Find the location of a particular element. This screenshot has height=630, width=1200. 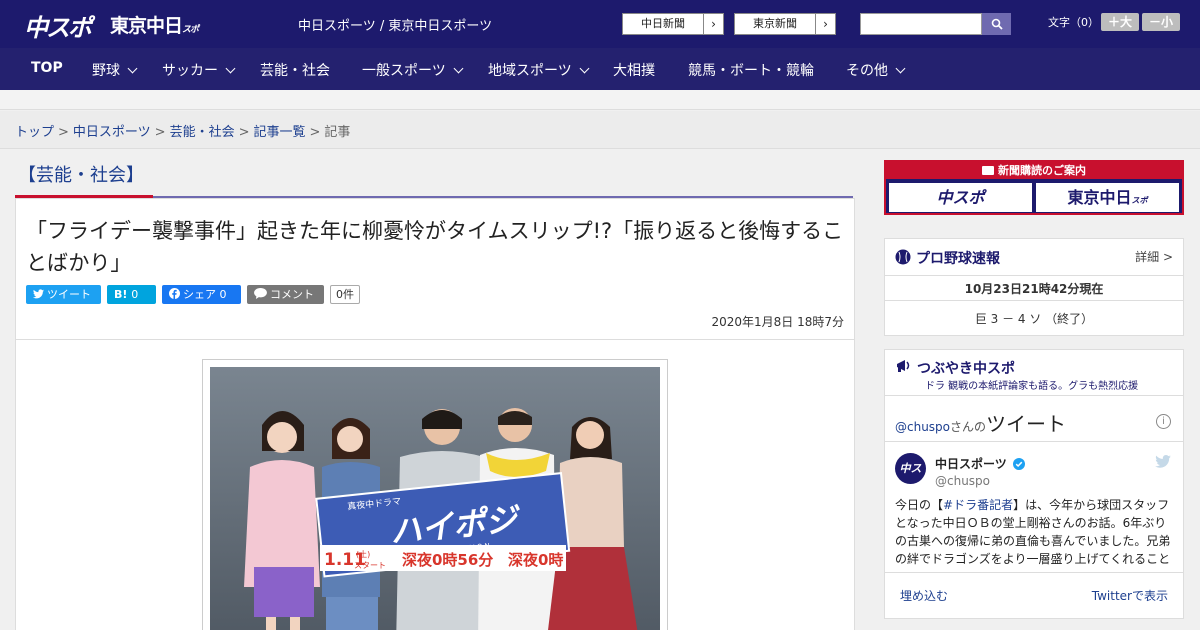

tokyo-shimbun-button: 東京新聞 › is located at coordinates (785, 24).